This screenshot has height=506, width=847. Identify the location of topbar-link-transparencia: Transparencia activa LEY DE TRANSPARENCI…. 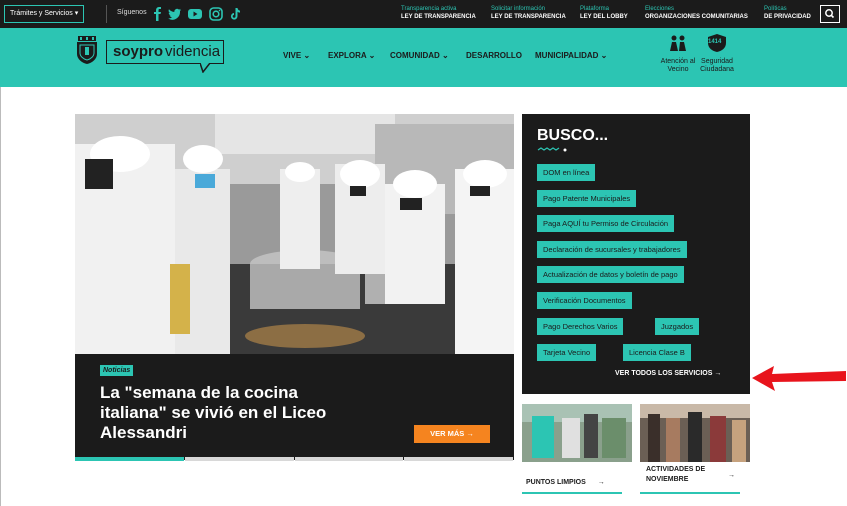
(438, 13).